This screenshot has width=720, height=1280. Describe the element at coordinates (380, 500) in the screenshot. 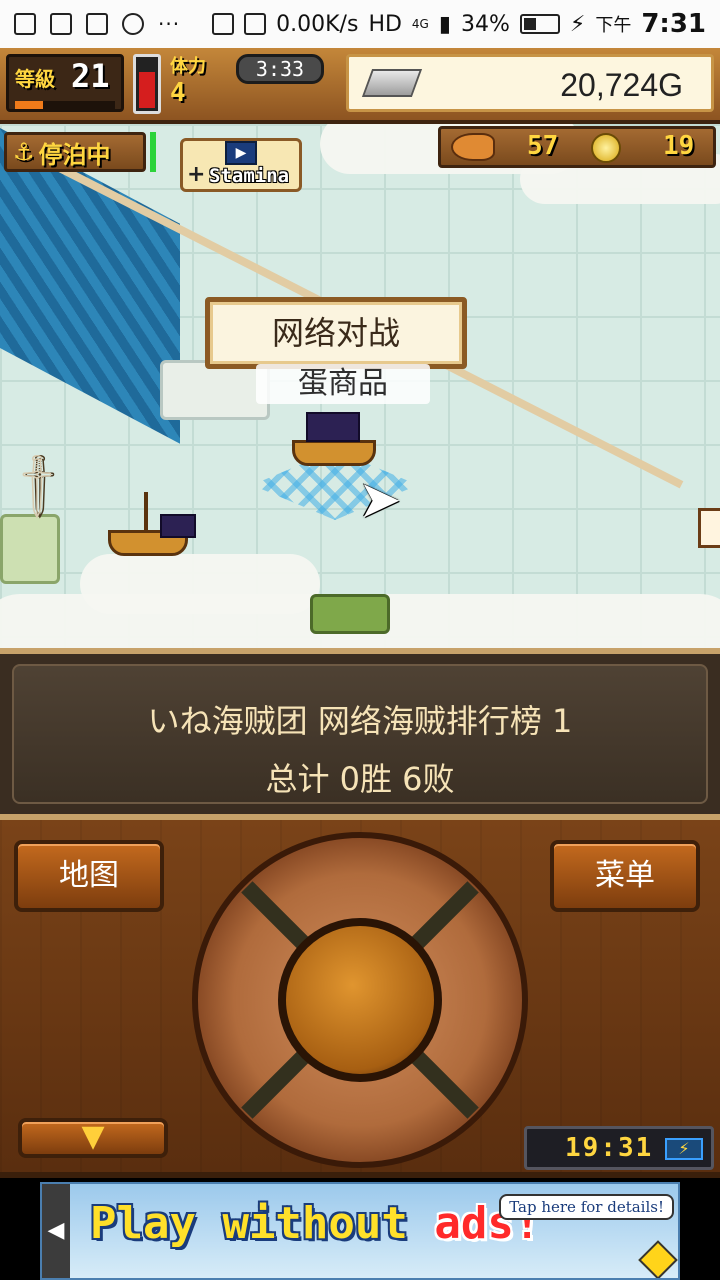

I see `cursor-icon: ➤` at that location.